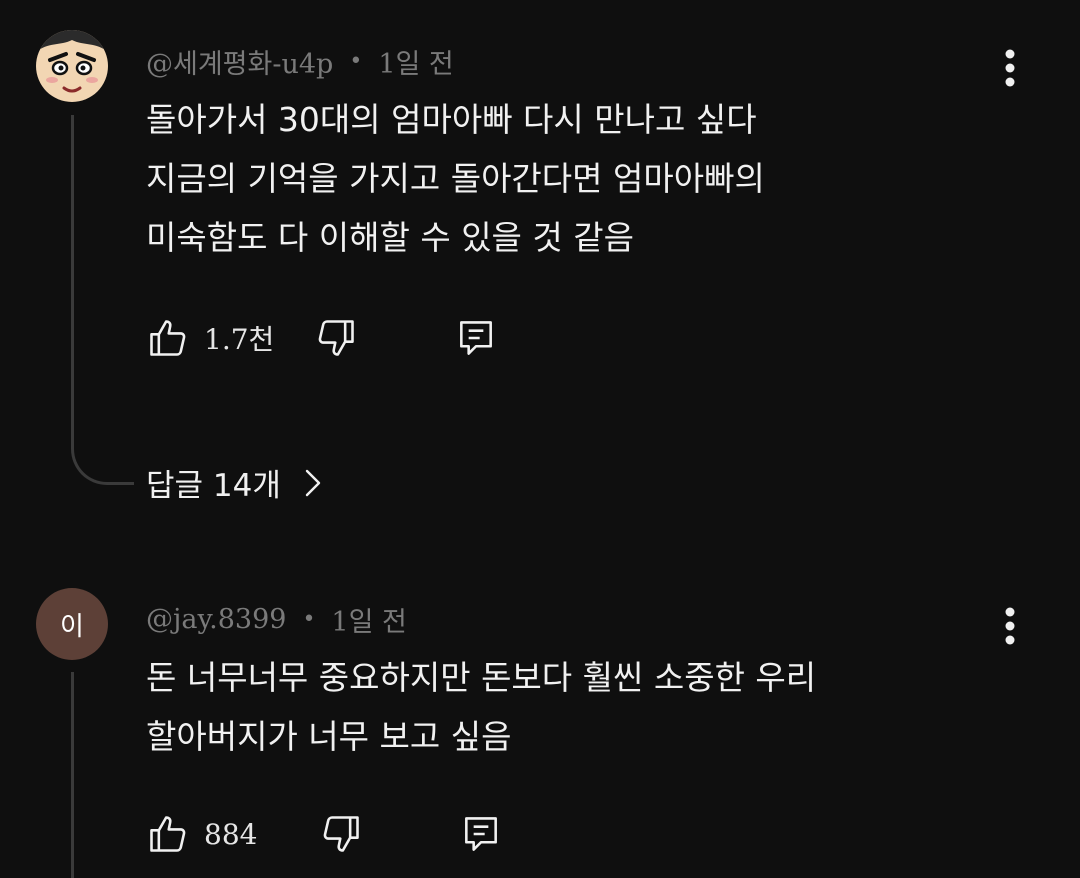 Image resolution: width=1080 pixels, height=878 pixels. Describe the element at coordinates (216, 619) in the screenshot. I see `author-name: @jay.8399` at that location.